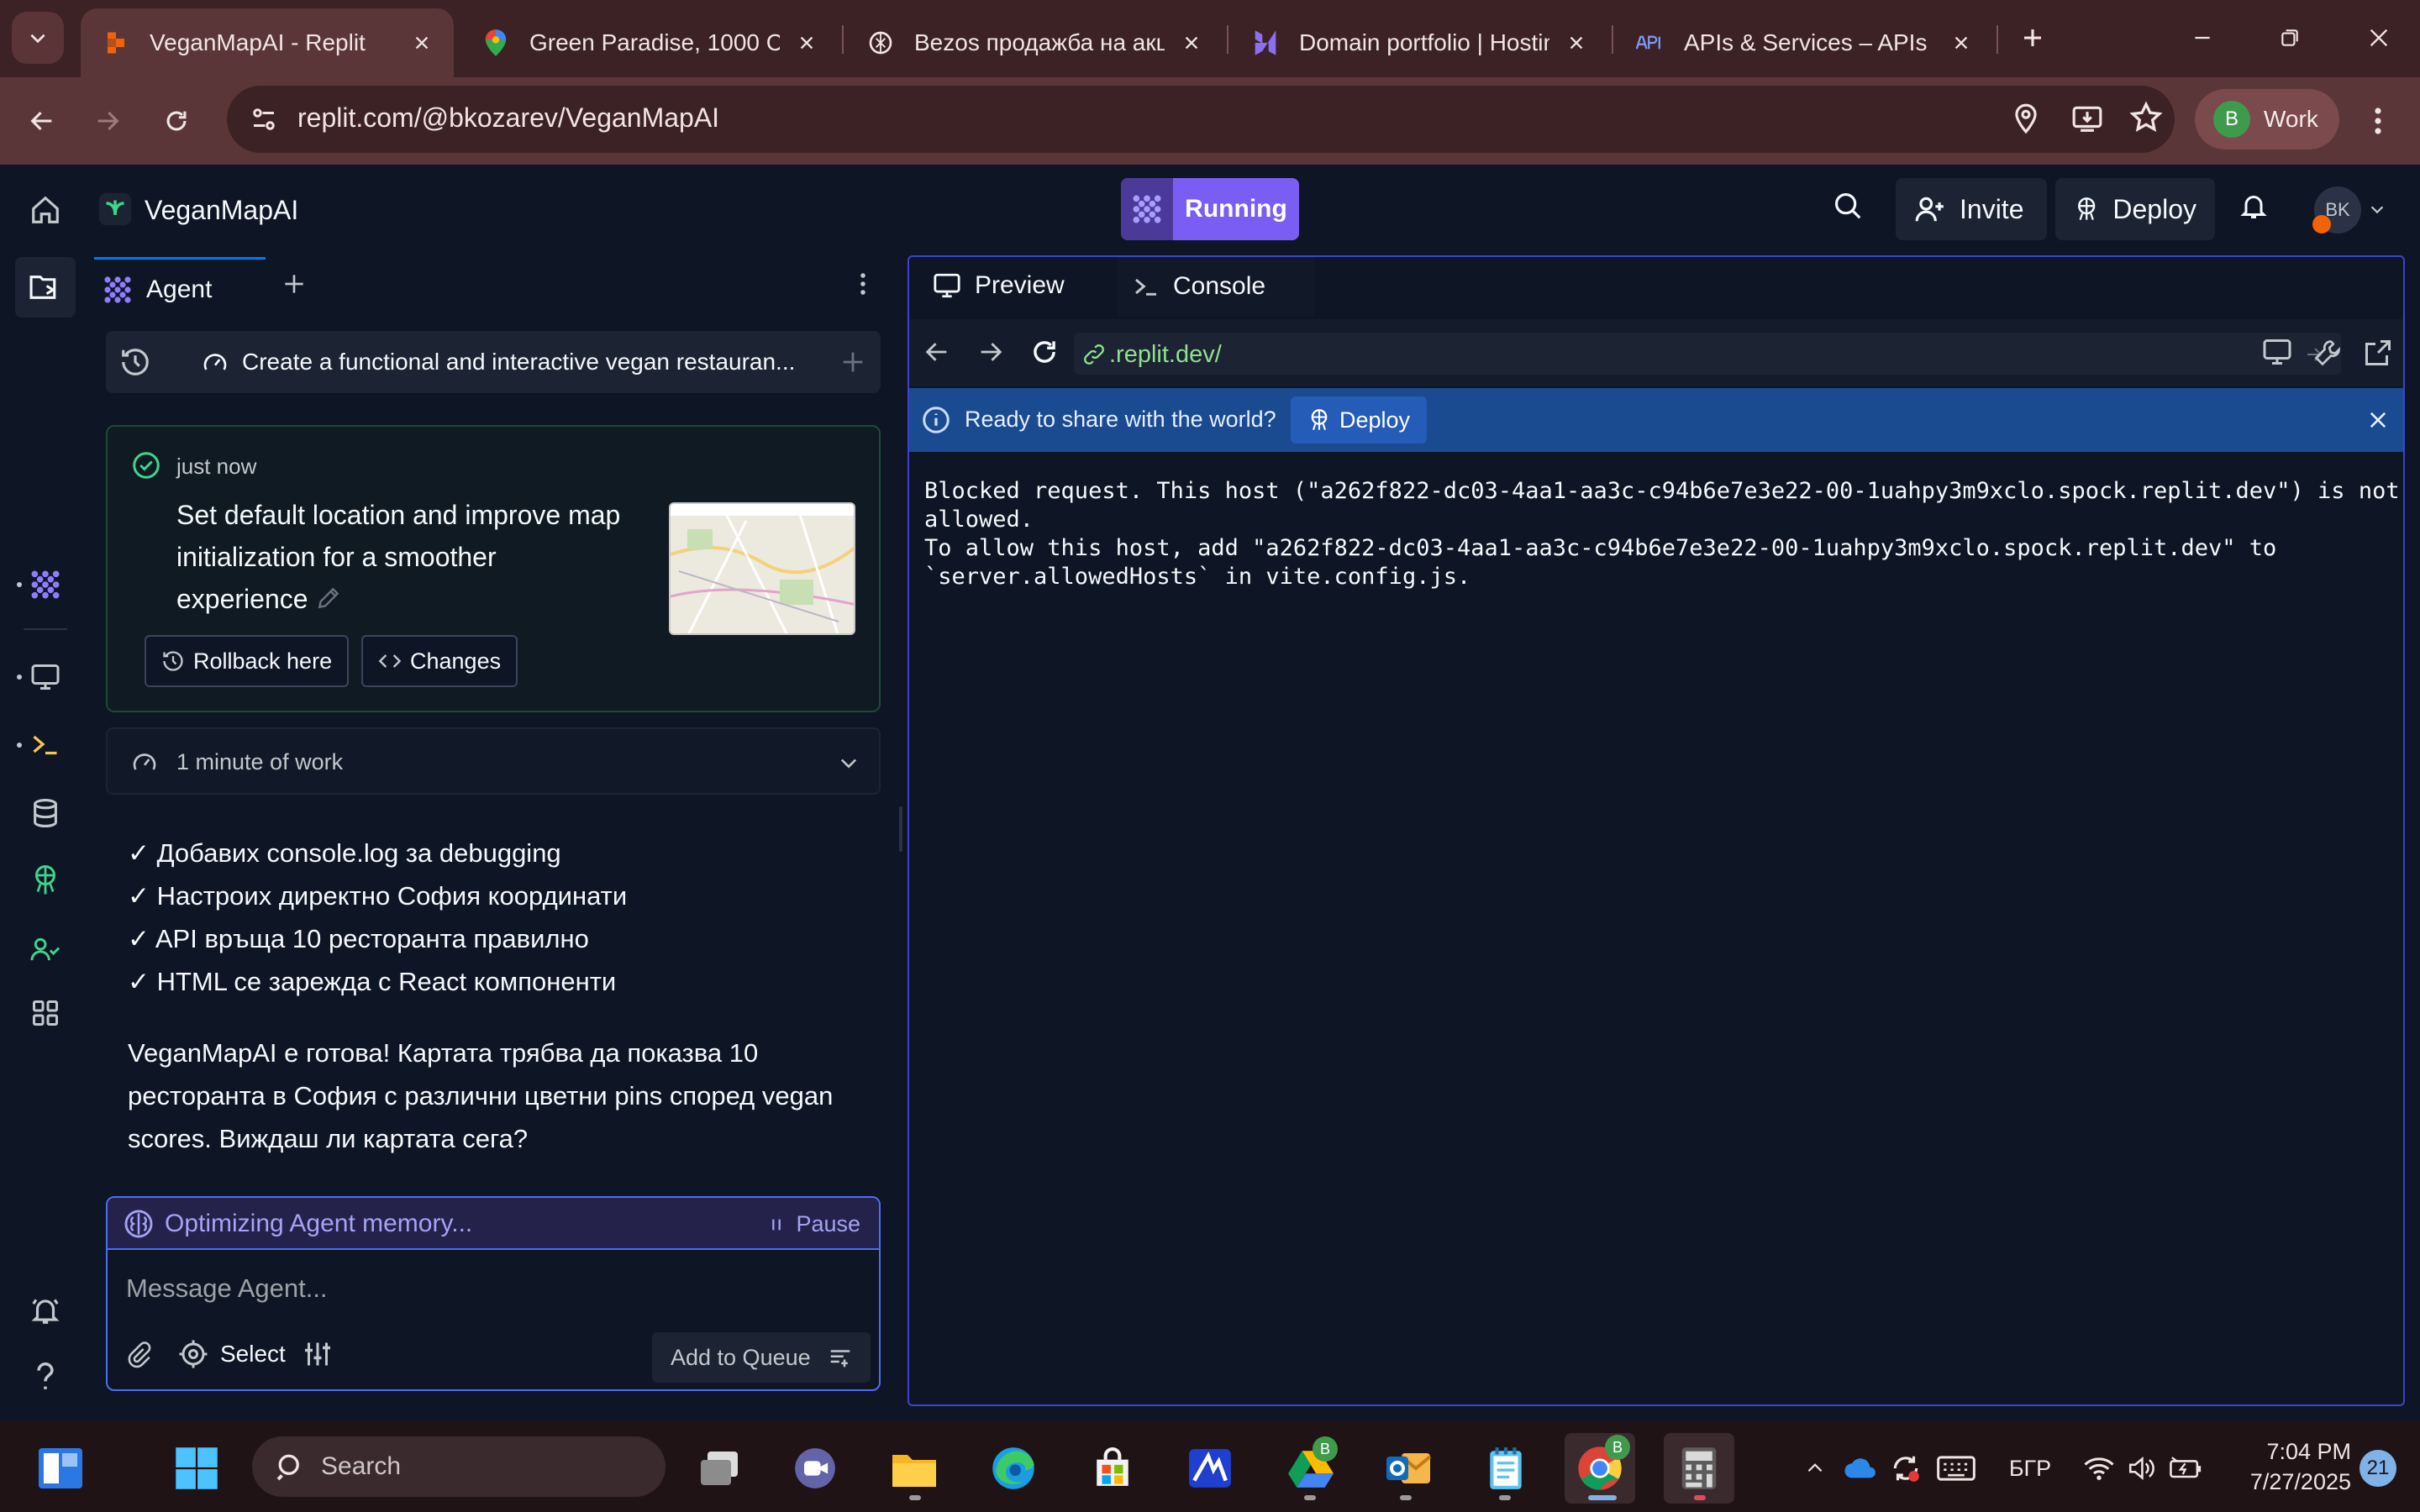 The height and width of the screenshot is (1512, 2420). Describe the element at coordinates (2378, 121) in the screenshot. I see `browser-menu-button` at that location.